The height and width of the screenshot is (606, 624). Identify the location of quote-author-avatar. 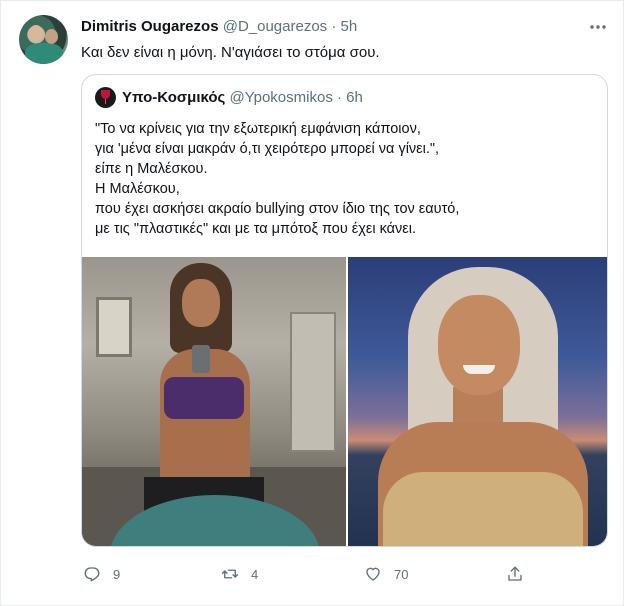
(105, 97).